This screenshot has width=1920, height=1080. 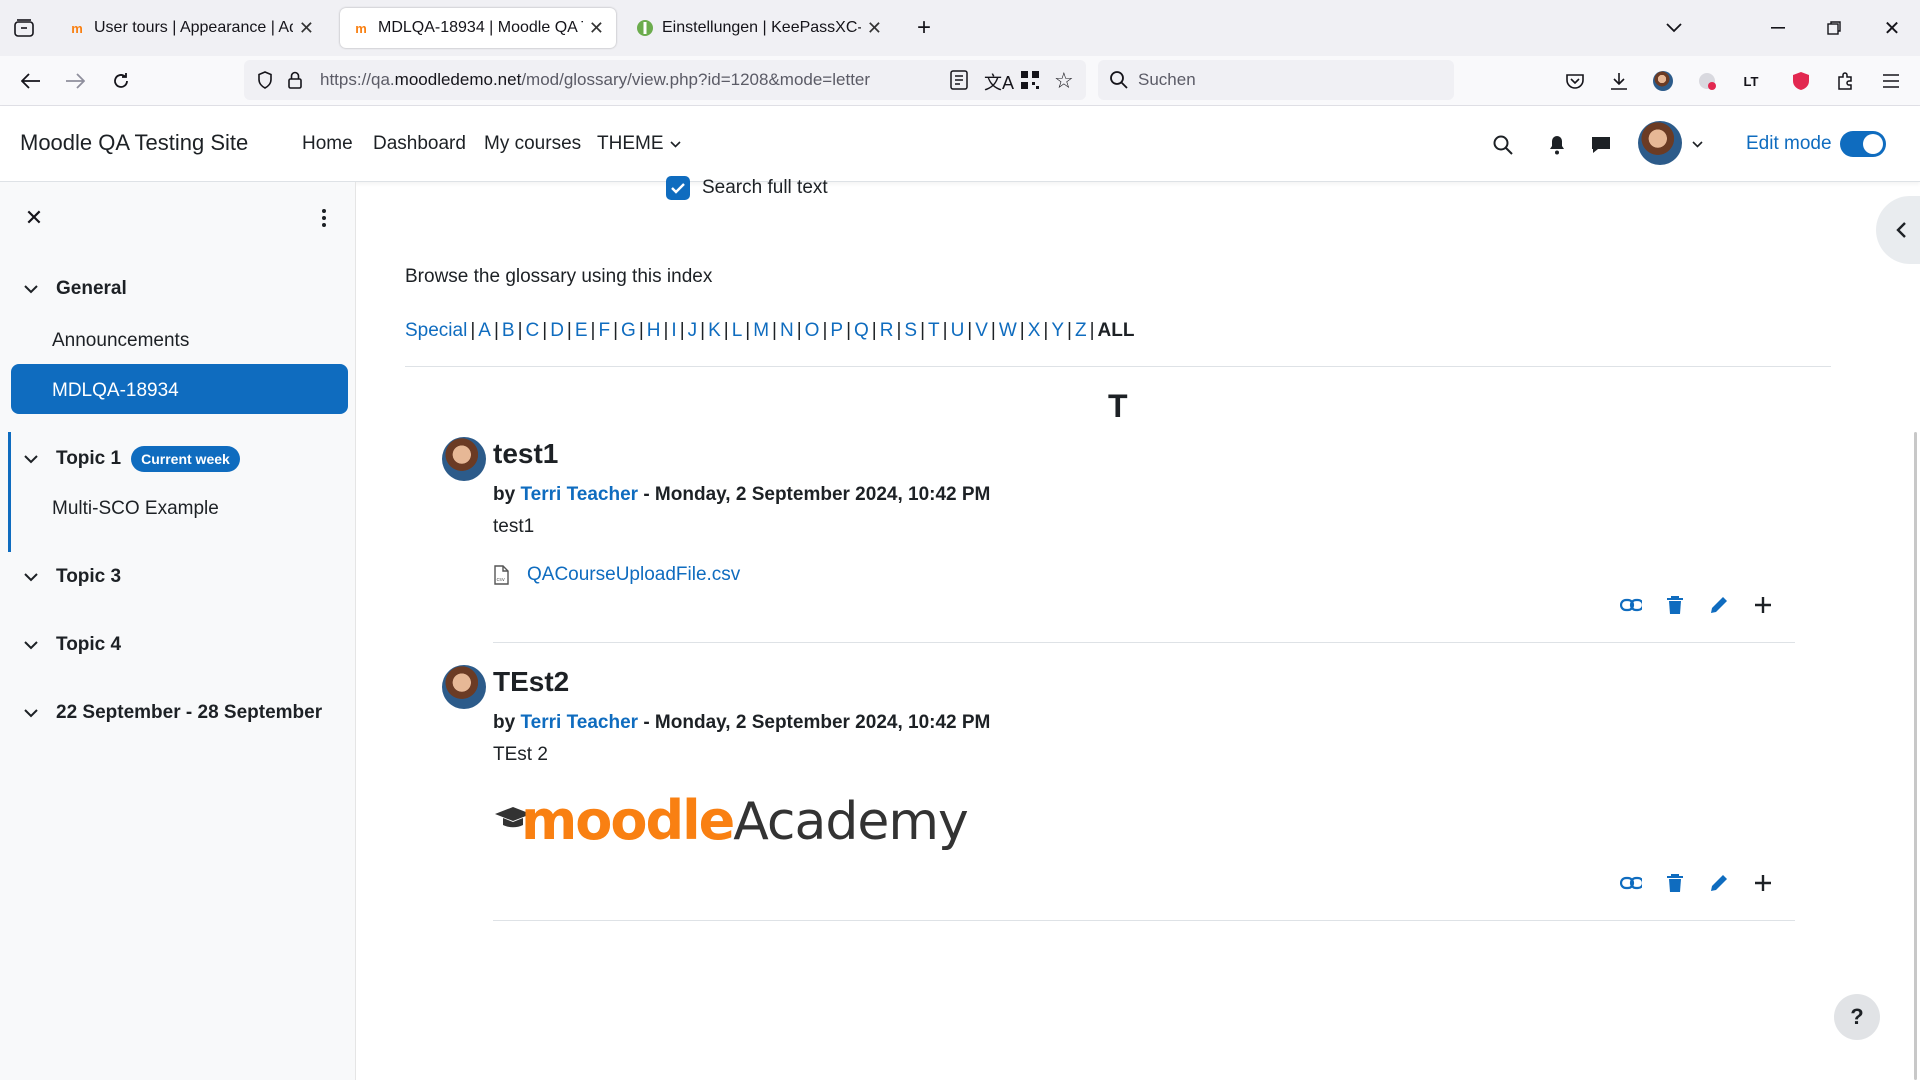 I want to click on drawer-section-22-september: 22 September - 28 September, so click(x=173, y=713).